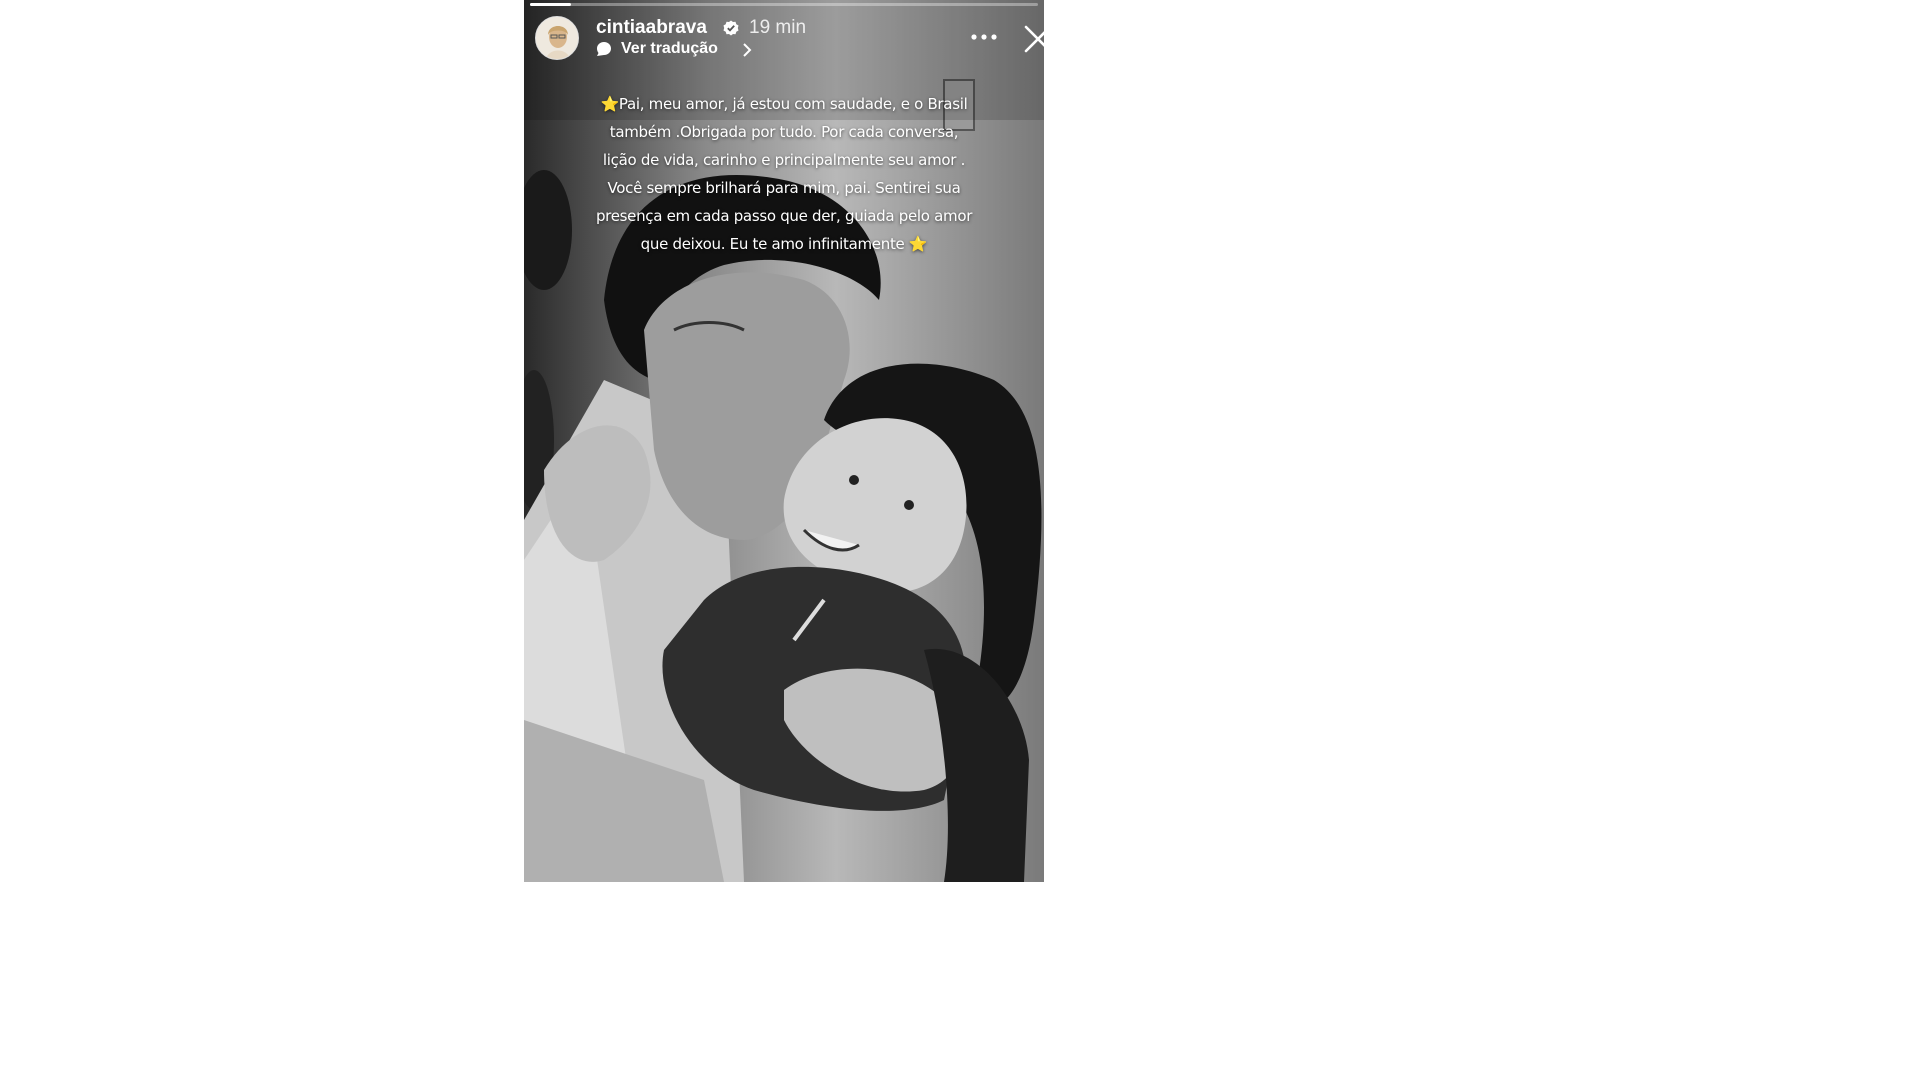  I want to click on post-time: 19 min, so click(778, 27).